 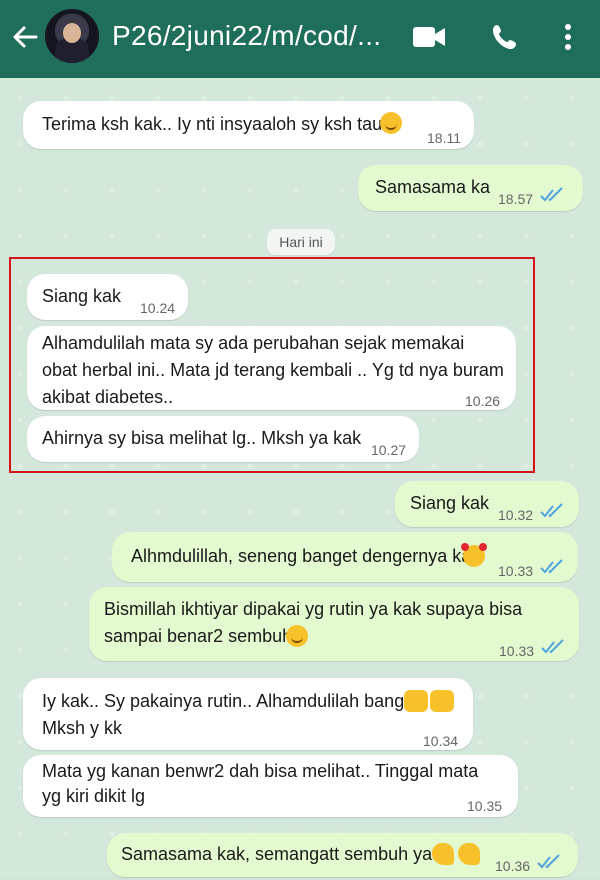 I want to click on message-text-line2: Mksh y kk, so click(x=82, y=728).